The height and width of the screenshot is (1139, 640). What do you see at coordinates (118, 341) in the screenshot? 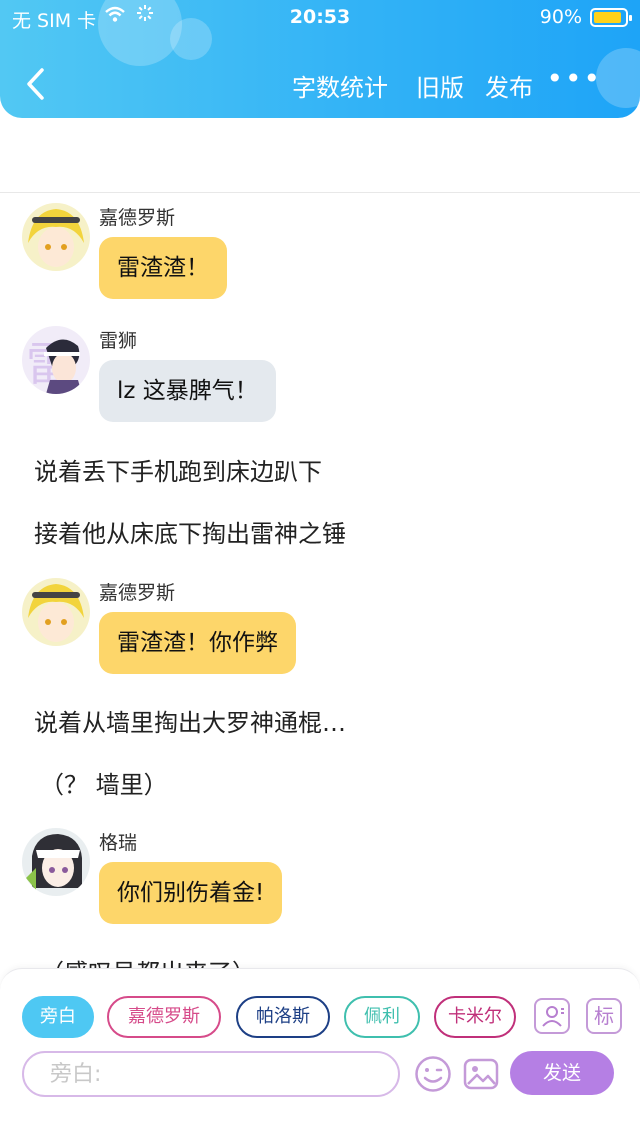
I see `sender-name: 雷狮` at bounding box center [118, 341].